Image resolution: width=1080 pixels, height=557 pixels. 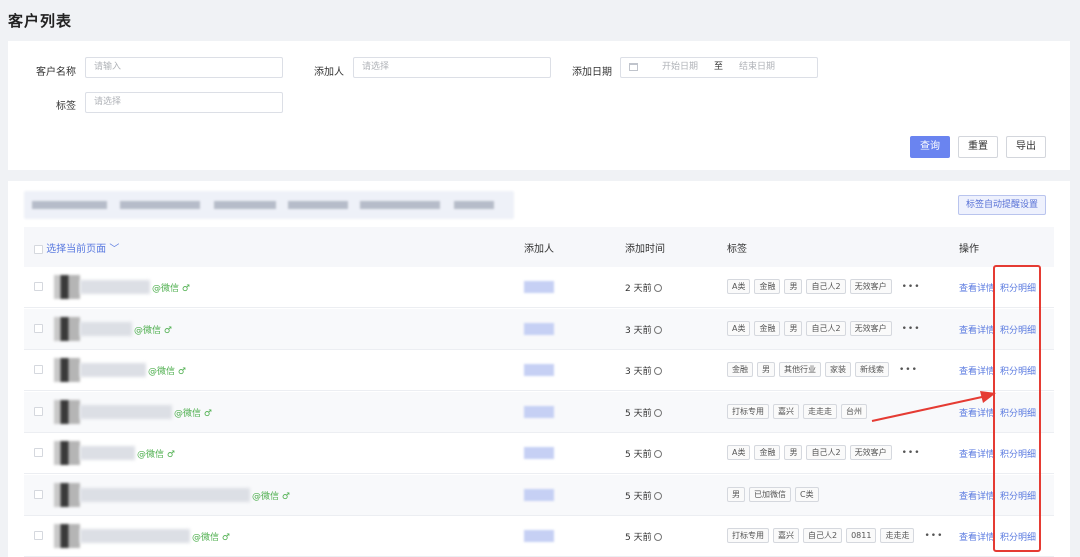 What do you see at coordinates (1026, 147) in the screenshot?
I see `export-button: 导出` at bounding box center [1026, 147].